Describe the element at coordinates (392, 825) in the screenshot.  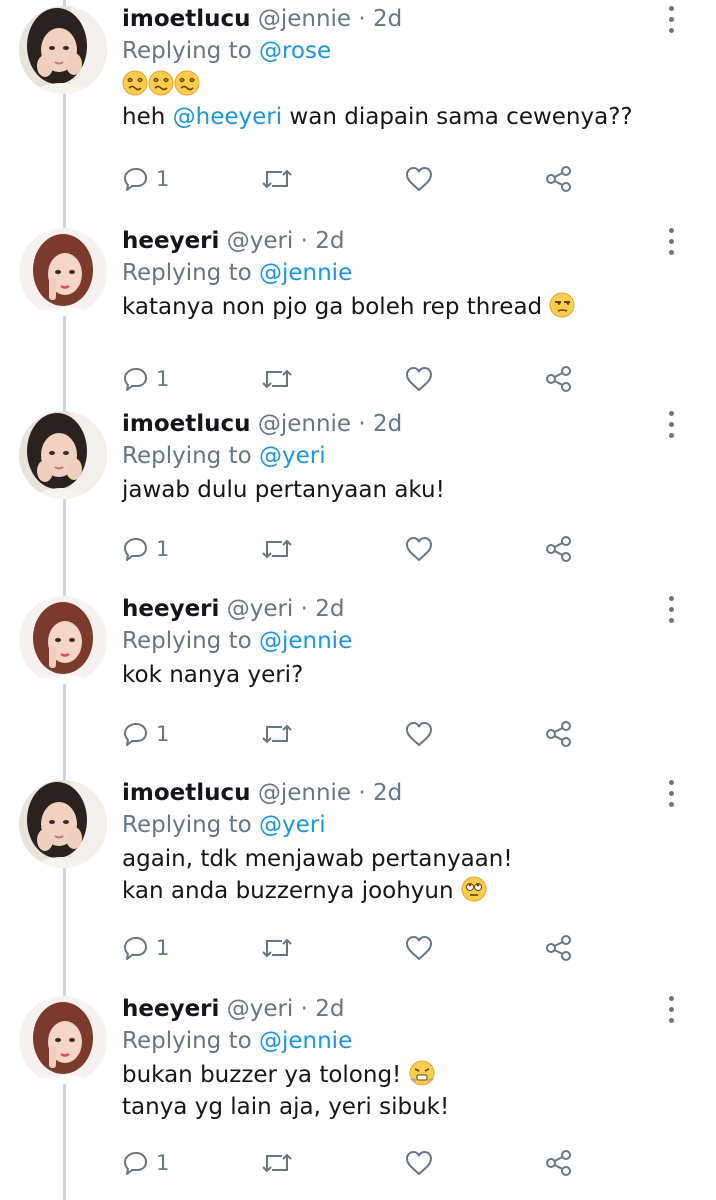
I see `replying-to: Replying to @yeri` at that location.